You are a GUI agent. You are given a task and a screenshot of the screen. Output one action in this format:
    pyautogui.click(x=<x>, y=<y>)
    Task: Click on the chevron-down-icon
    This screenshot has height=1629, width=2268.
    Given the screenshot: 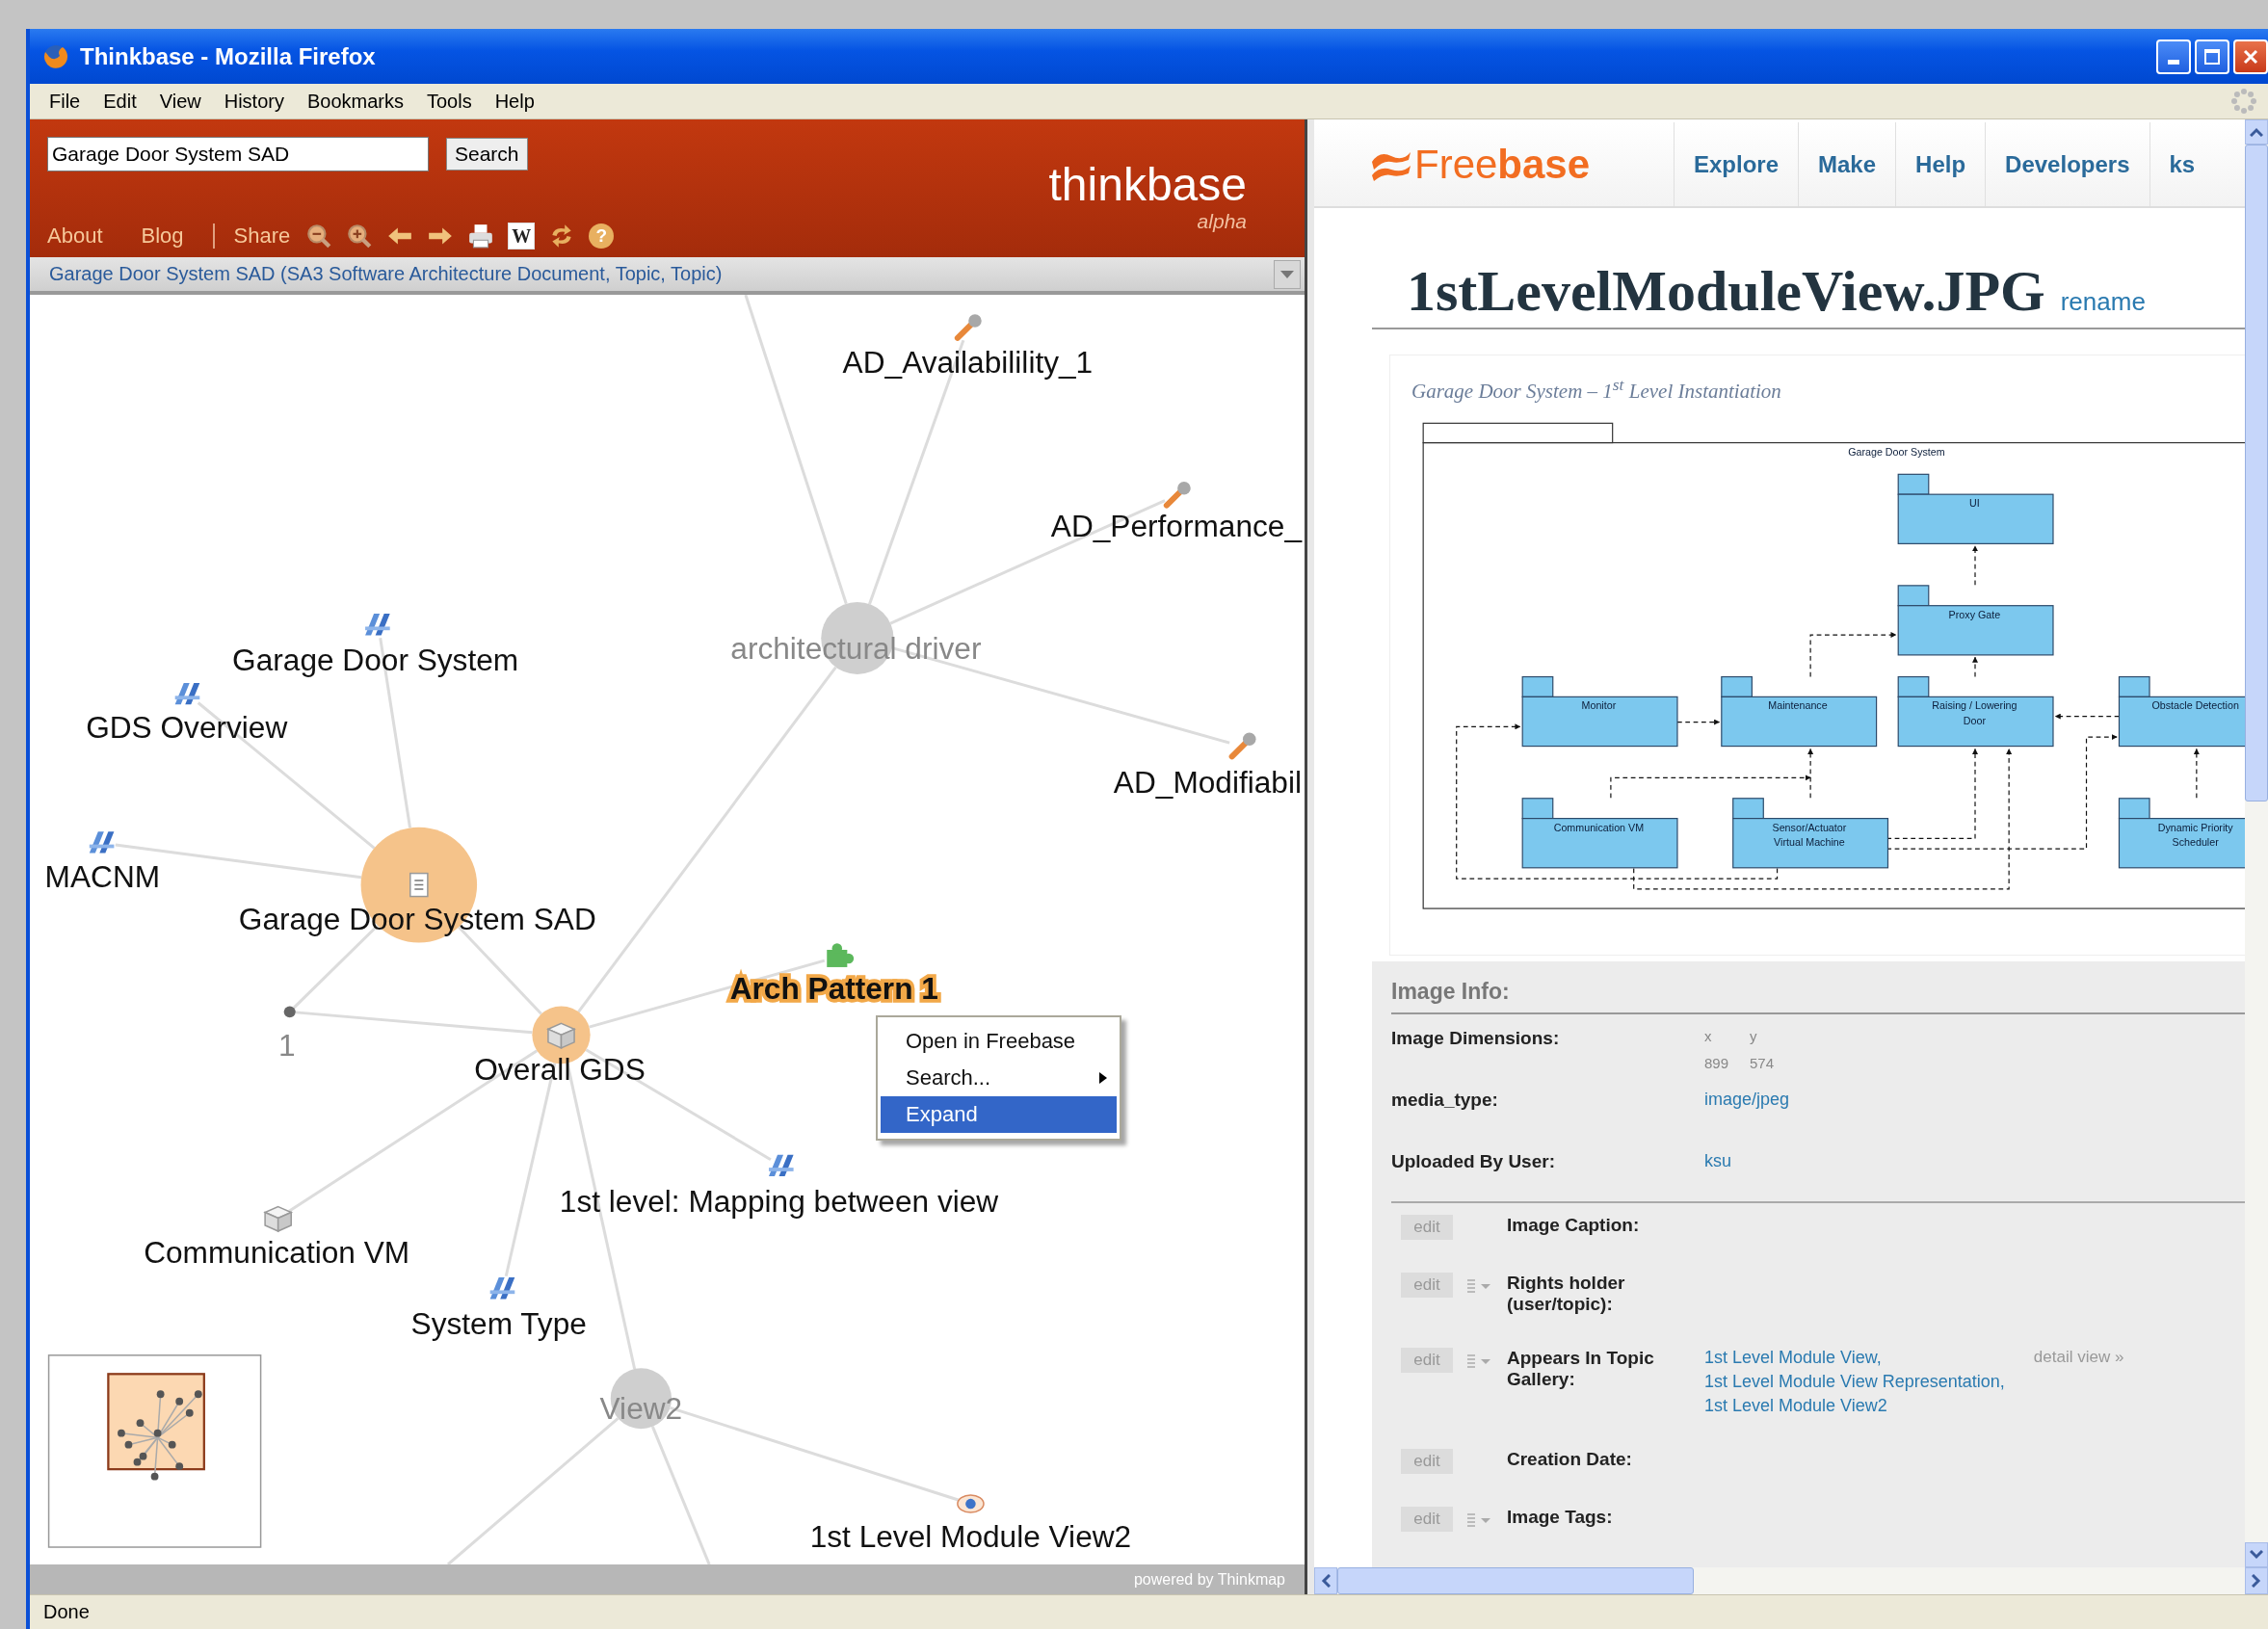 What is the action you would take?
    pyautogui.click(x=2256, y=1555)
    